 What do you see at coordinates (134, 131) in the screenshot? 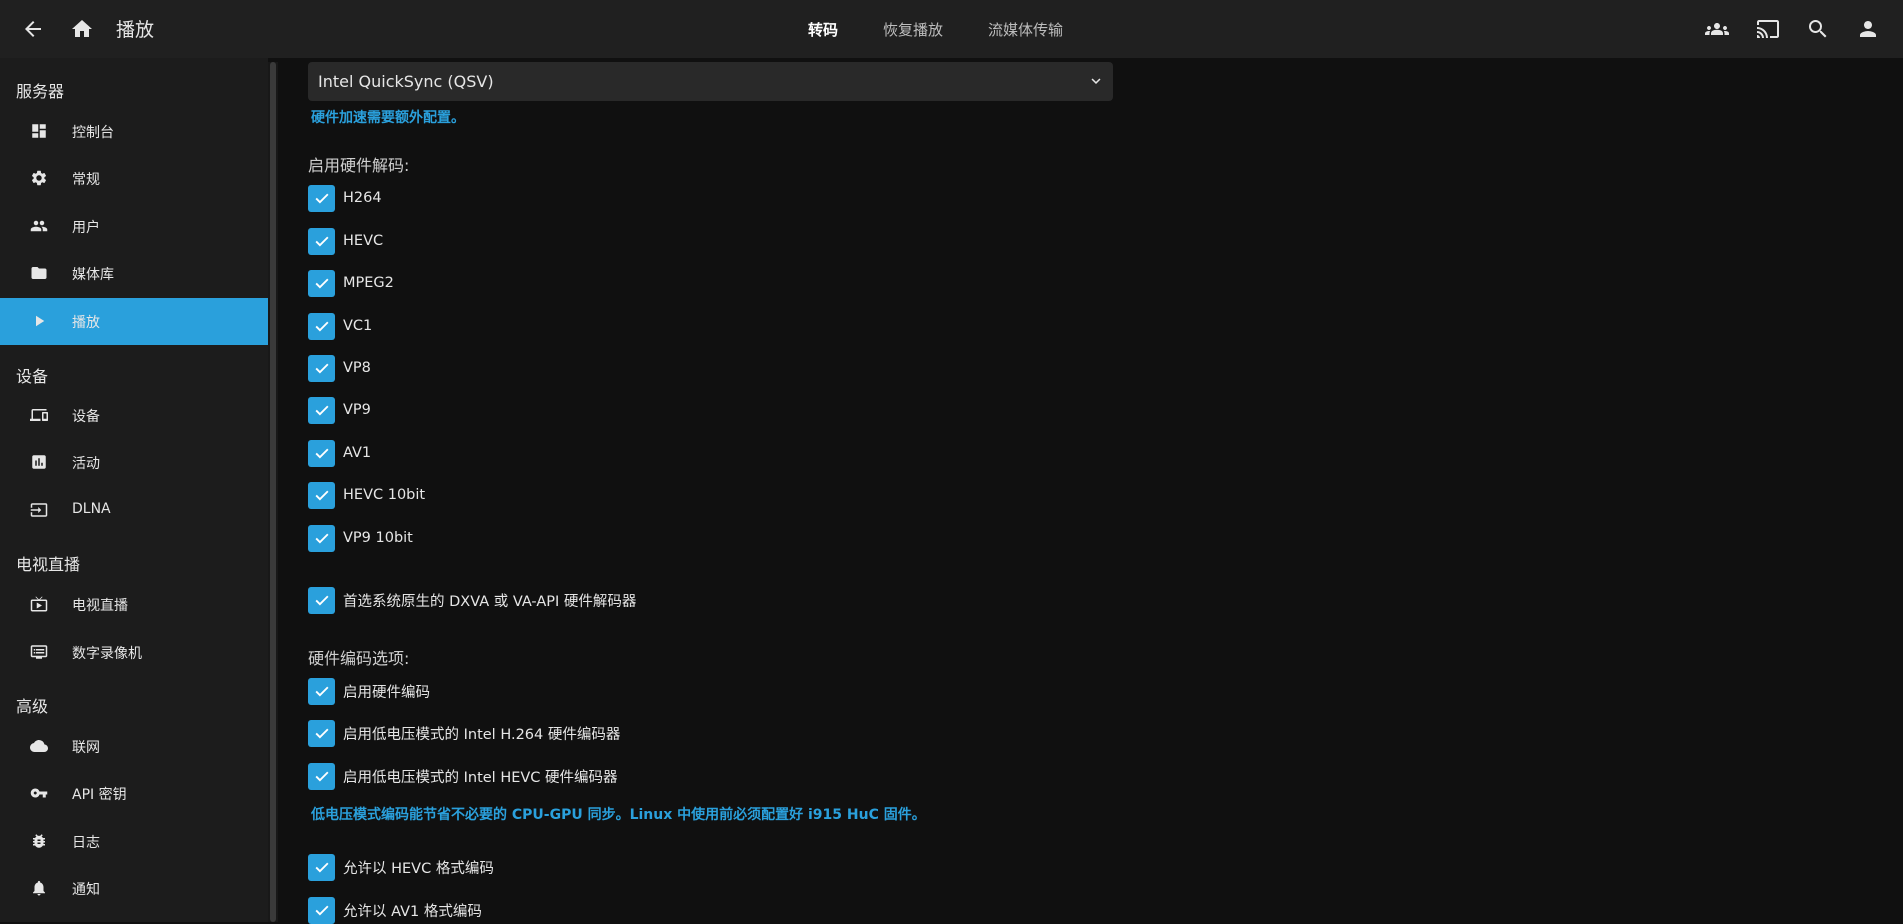
I see `sidebar-item-dashboard: 控制台` at bounding box center [134, 131].